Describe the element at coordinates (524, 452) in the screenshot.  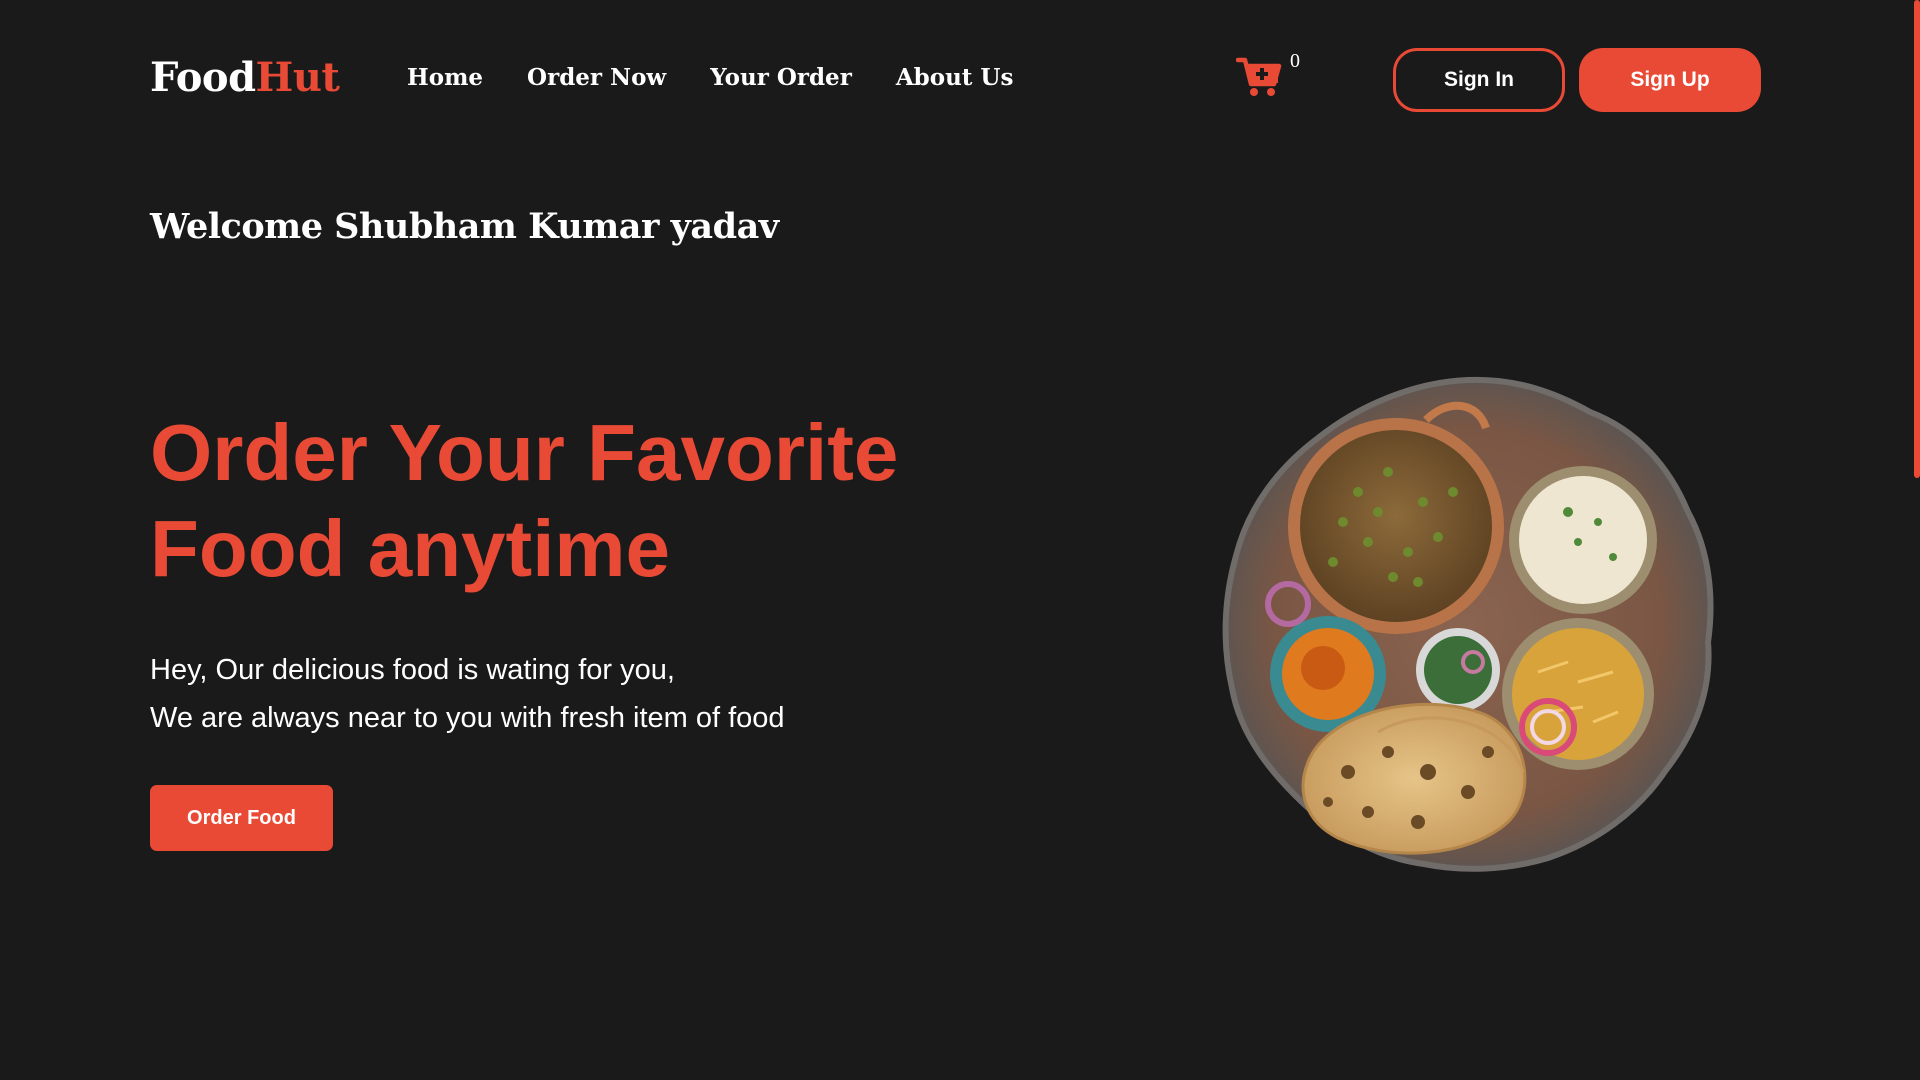
I see `hero-title-line1: Order Your Favorite` at that location.